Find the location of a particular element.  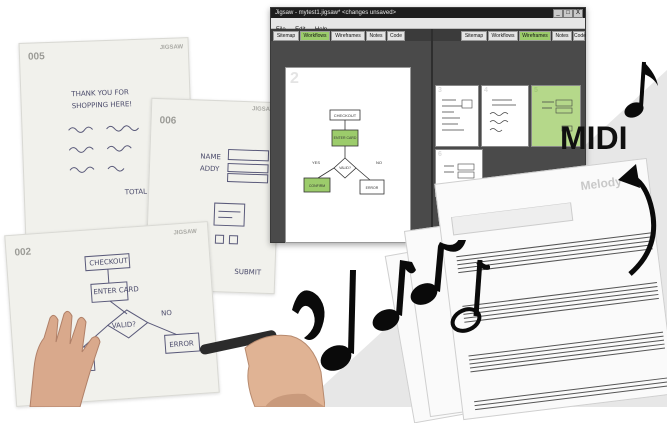

sheet-number: 006 is located at coordinates (168, 121).